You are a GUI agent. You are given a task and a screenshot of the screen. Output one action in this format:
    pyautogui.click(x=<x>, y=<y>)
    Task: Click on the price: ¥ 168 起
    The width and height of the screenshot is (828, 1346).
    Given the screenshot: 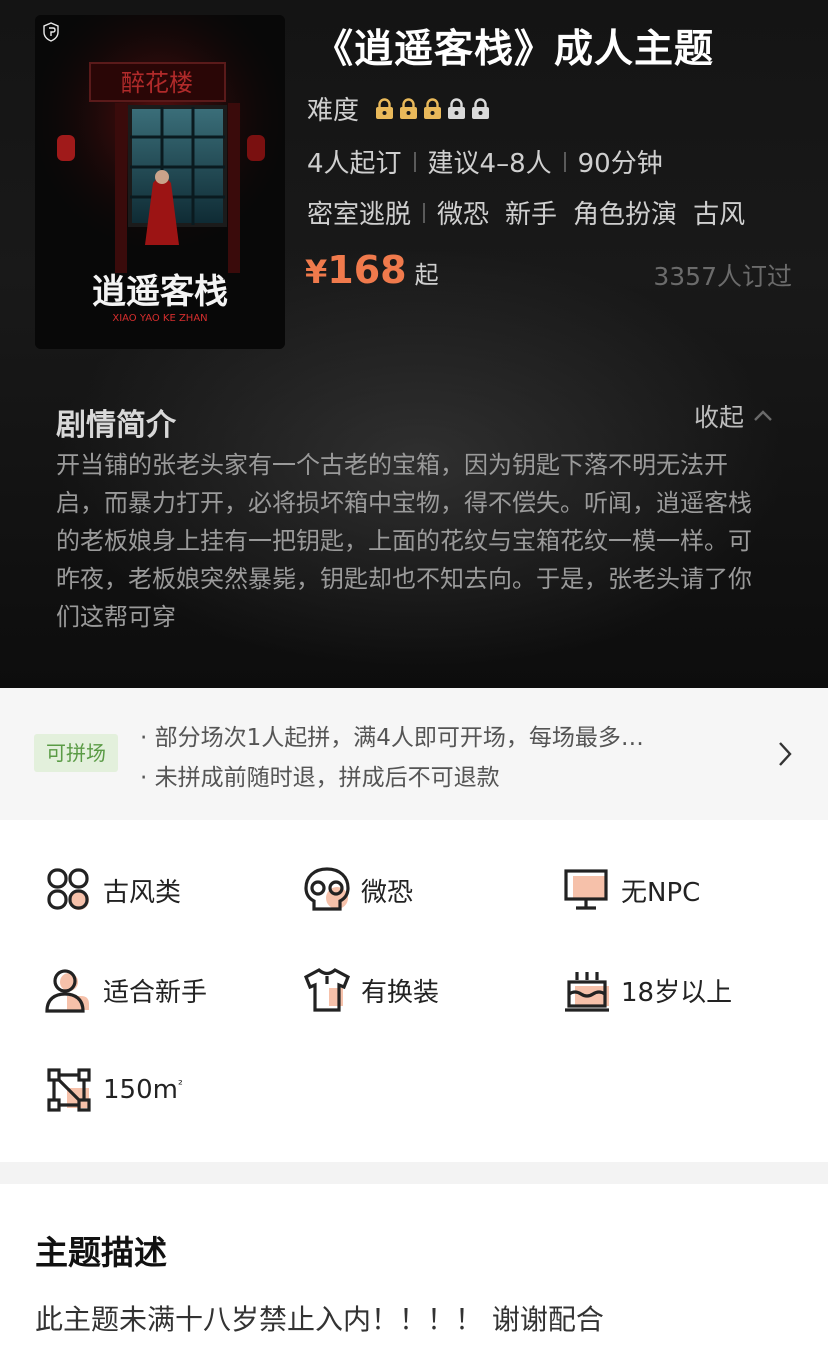 What is the action you would take?
    pyautogui.click(x=372, y=270)
    